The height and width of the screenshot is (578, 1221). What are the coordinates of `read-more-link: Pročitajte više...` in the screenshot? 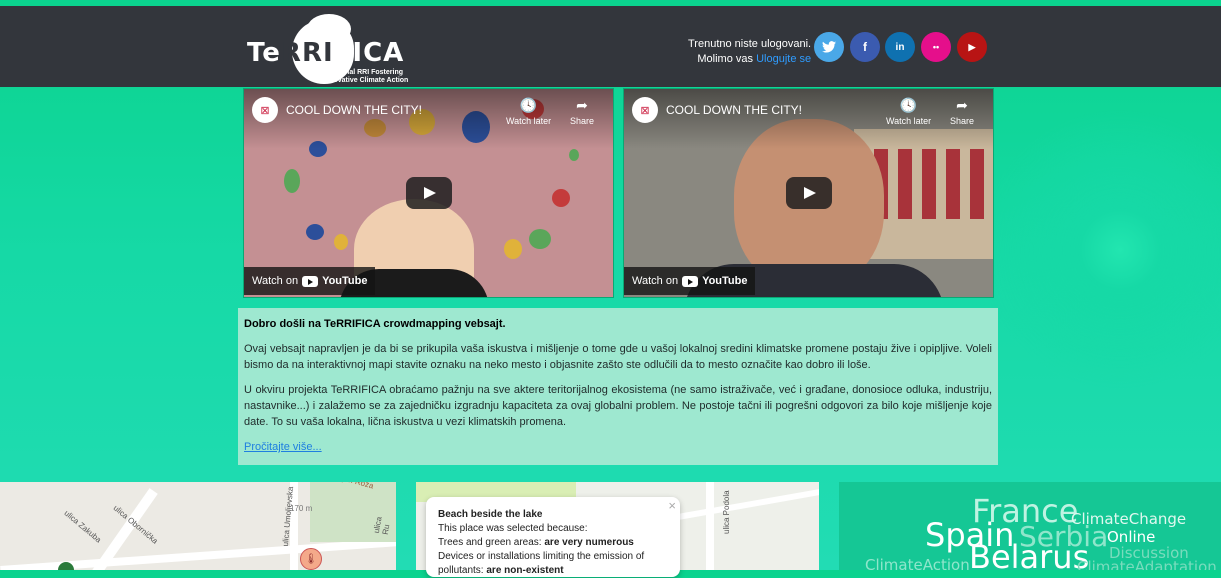 It's located at (283, 447).